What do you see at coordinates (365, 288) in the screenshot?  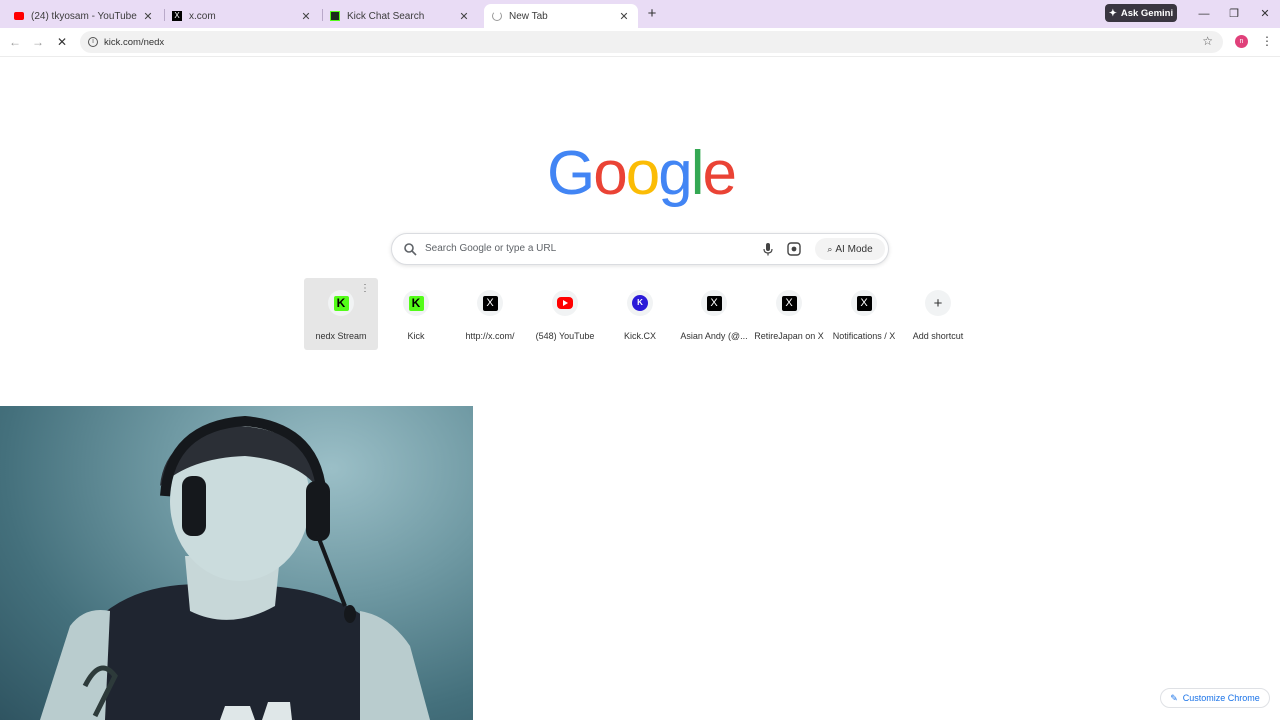 I see `more-options-icon: ⋮` at bounding box center [365, 288].